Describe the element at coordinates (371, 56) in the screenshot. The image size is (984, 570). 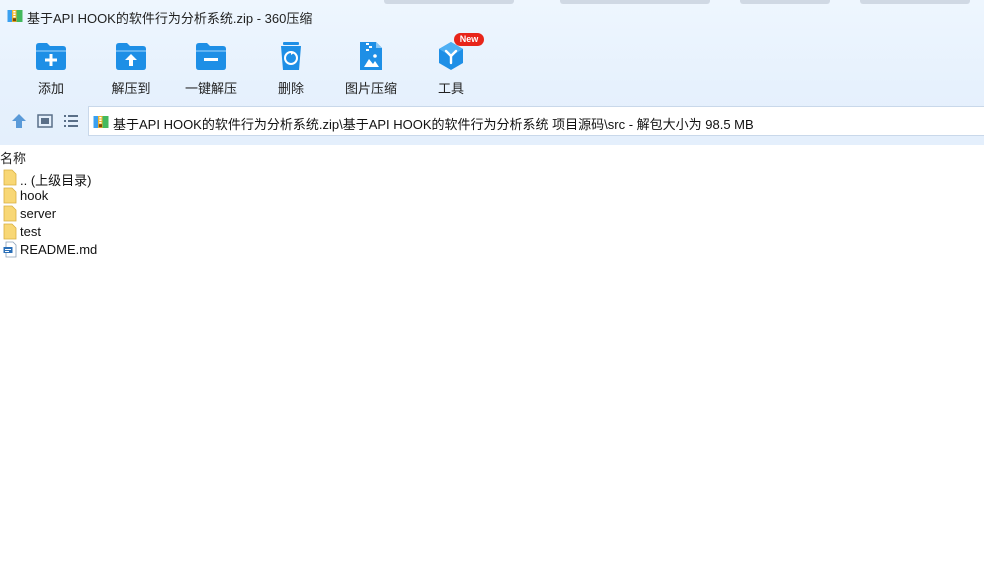
I see `image-compress-icon` at that location.